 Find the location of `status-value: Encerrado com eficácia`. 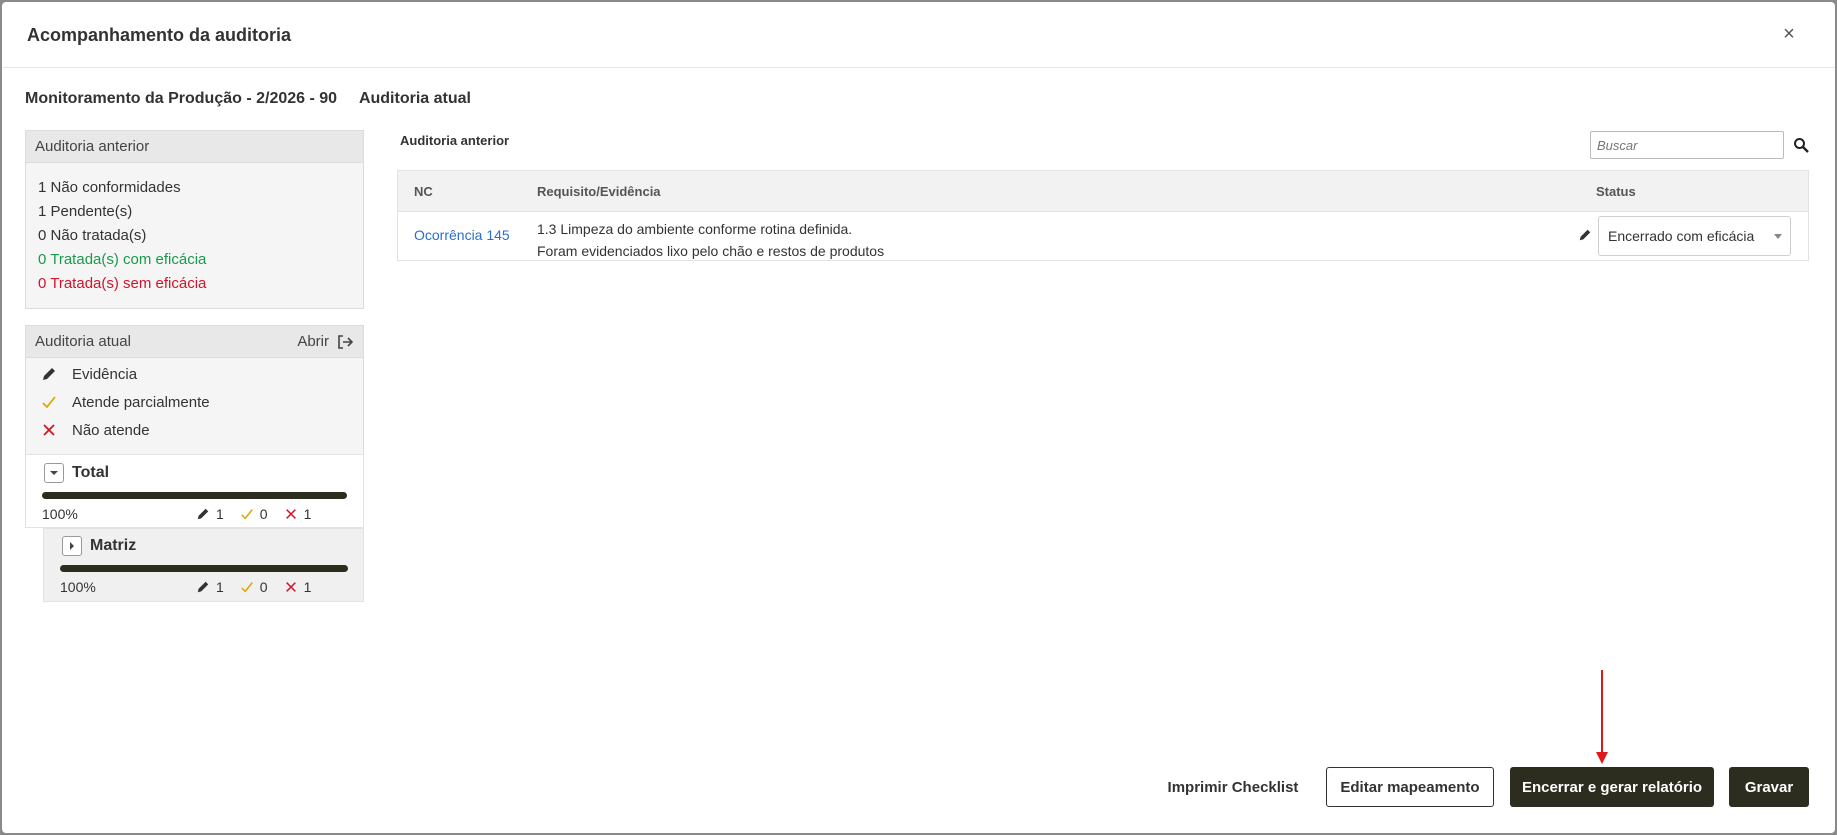

status-value: Encerrado com eficácia is located at coordinates (1681, 236).